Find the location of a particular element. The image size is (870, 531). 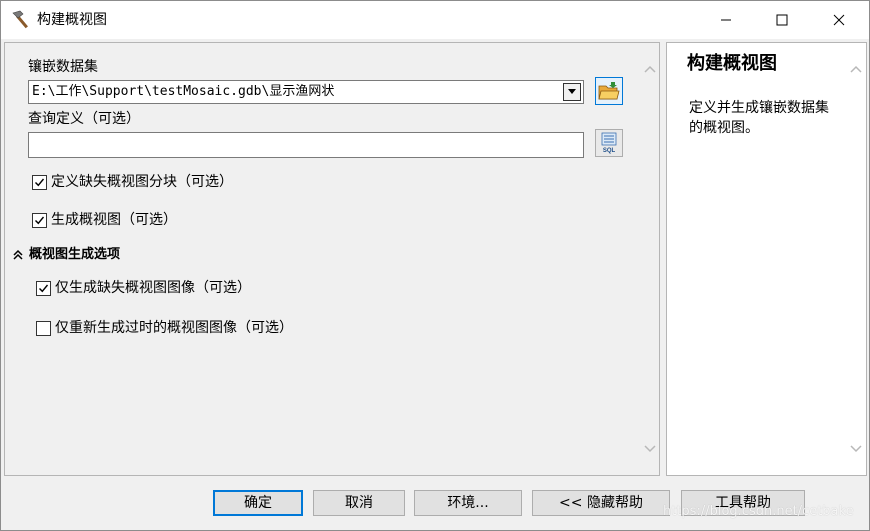

regenerate-stale-images-checkbox is located at coordinates (43, 328).